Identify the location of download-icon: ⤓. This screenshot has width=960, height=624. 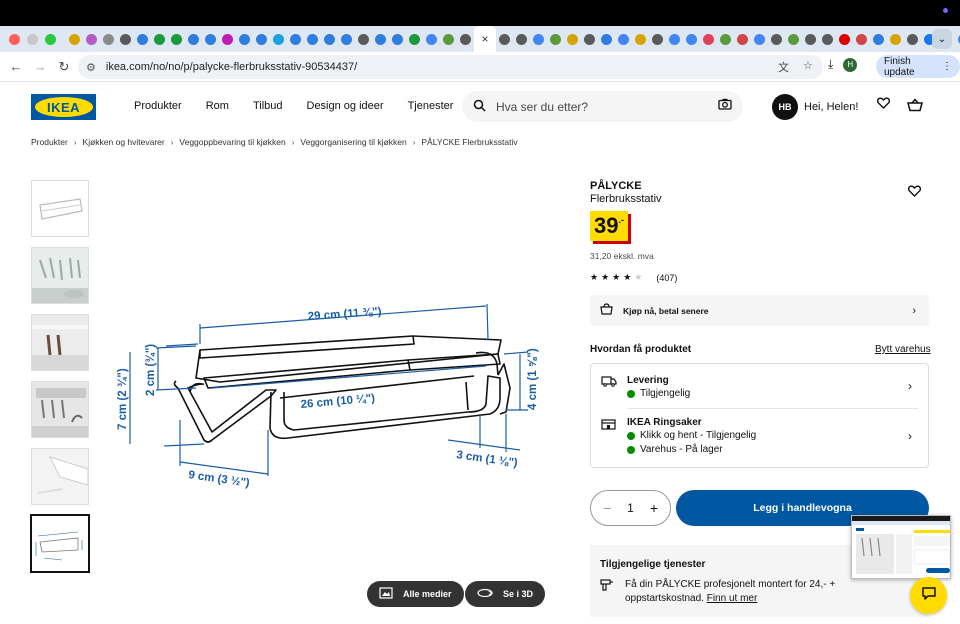
(830, 64).